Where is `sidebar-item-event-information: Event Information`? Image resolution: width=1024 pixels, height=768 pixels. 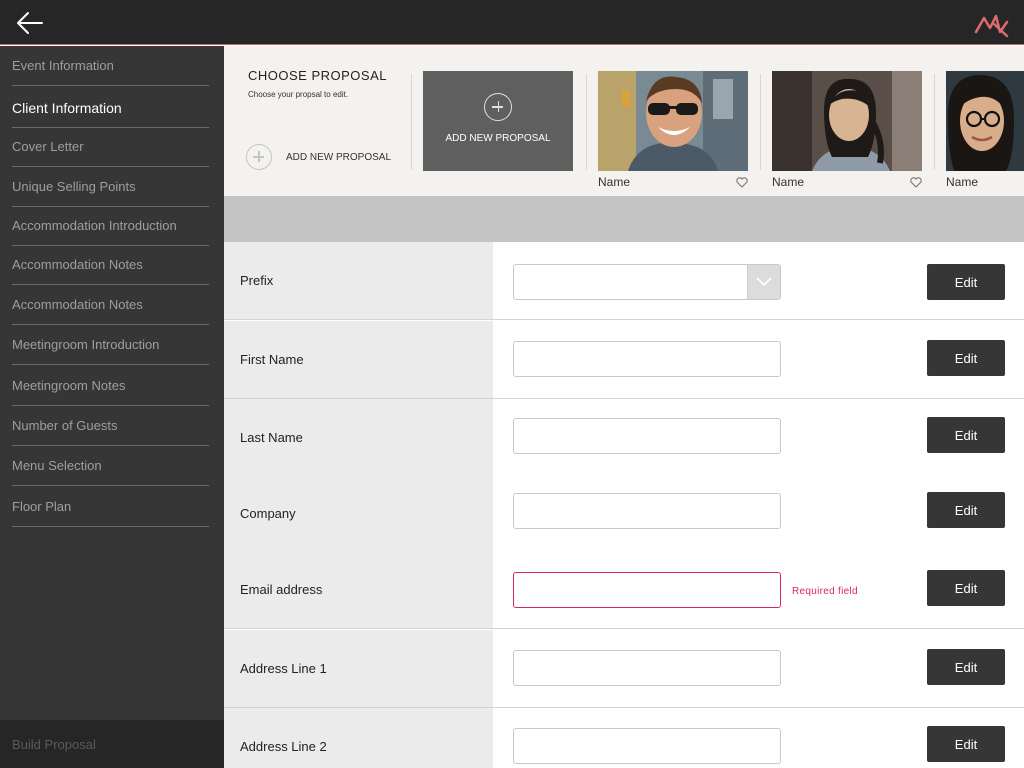 sidebar-item-event-information: Event Information is located at coordinates (110, 66).